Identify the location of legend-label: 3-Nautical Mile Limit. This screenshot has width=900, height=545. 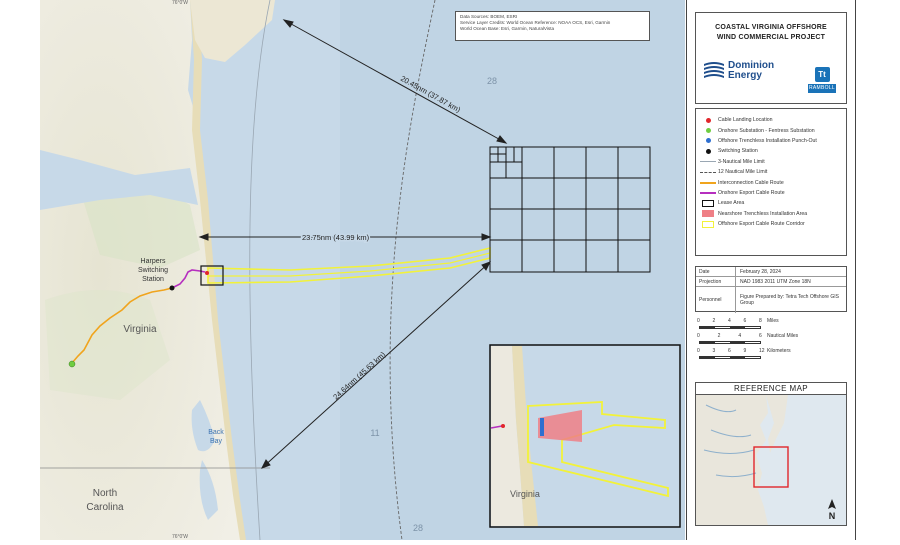
(741, 161).